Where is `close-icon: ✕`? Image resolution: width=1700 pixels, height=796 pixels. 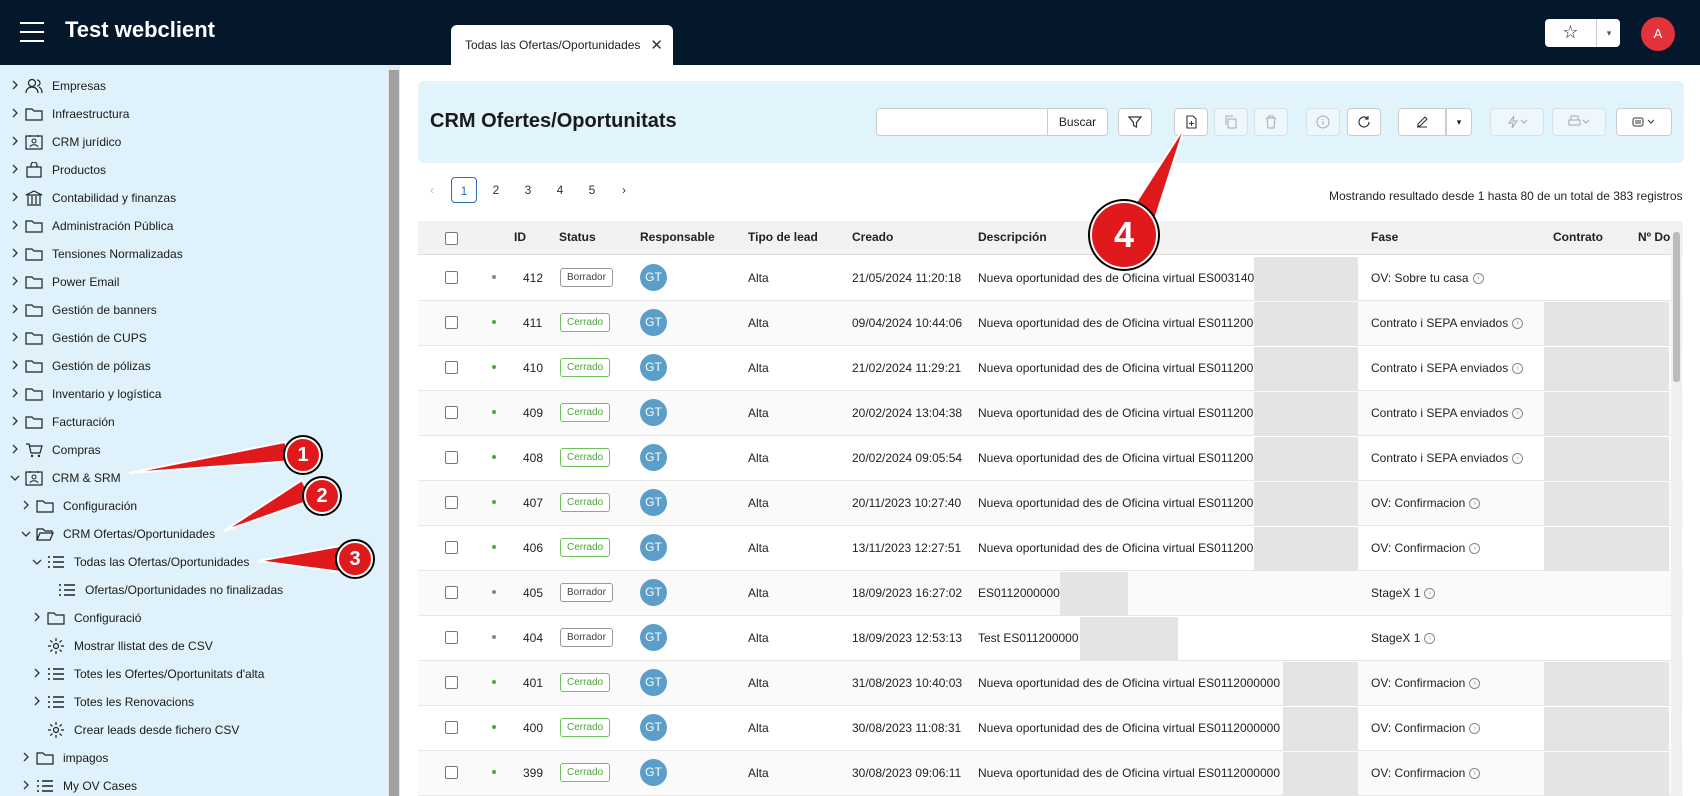
close-icon: ✕ is located at coordinates (656, 45).